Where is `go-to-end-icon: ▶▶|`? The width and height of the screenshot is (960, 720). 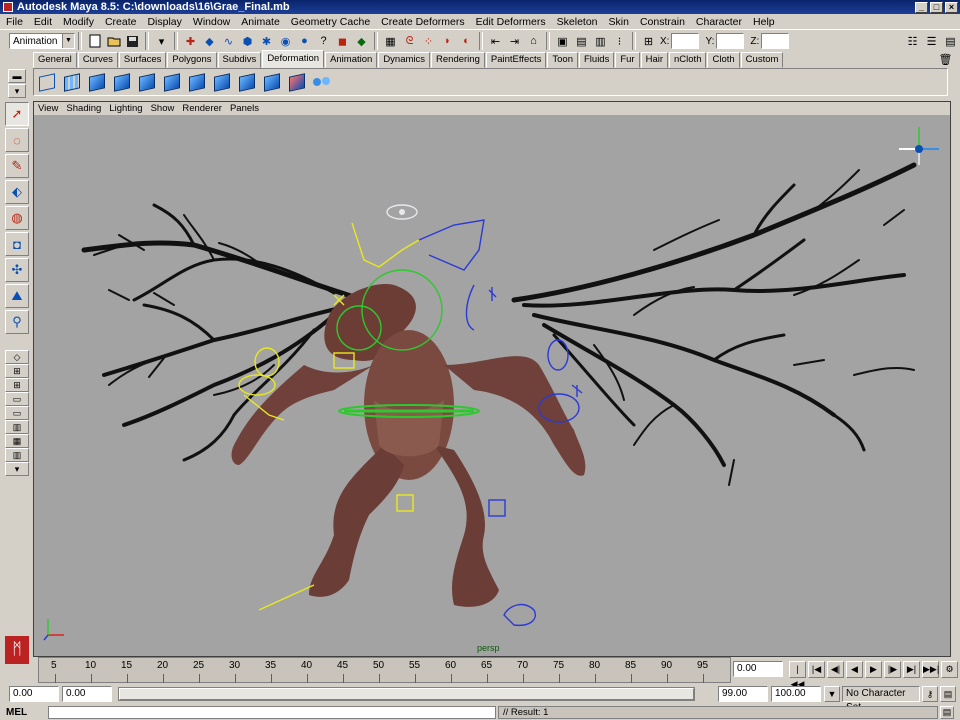 go-to-end-icon: ▶▶| is located at coordinates (930, 669).